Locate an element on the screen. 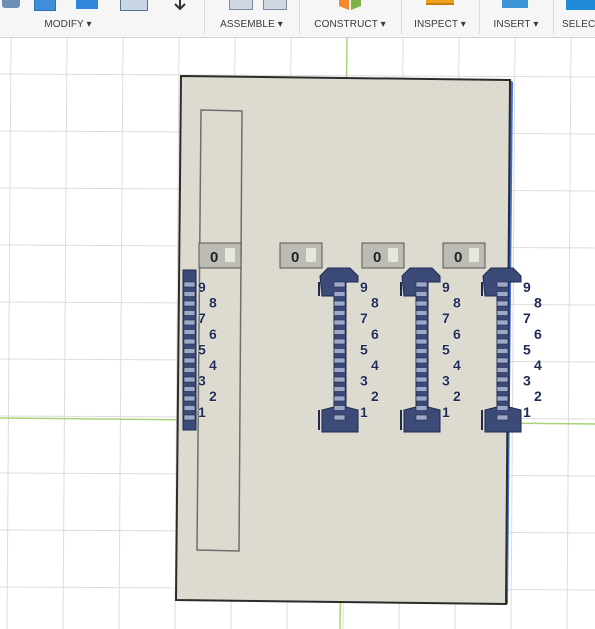 The height and width of the screenshot is (629, 595). shell-icon is located at coordinates (87, 4).